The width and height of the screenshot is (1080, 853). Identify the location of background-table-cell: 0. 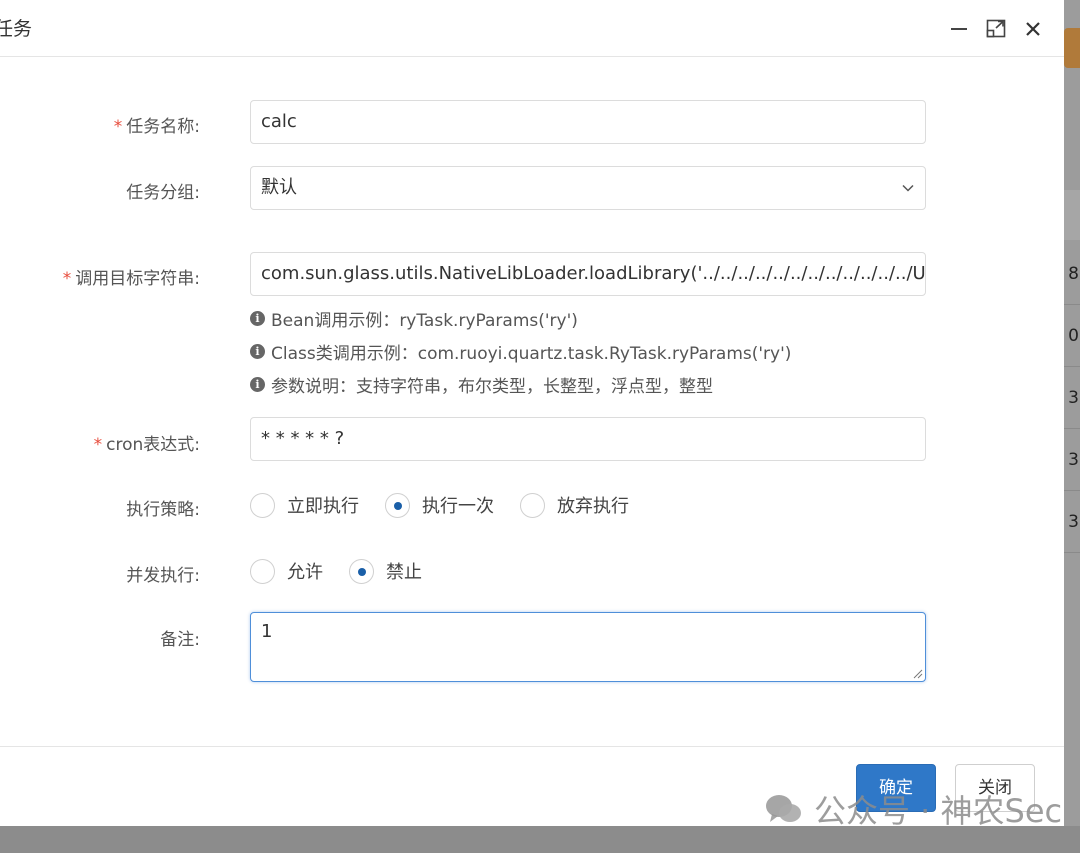
(1072, 336).